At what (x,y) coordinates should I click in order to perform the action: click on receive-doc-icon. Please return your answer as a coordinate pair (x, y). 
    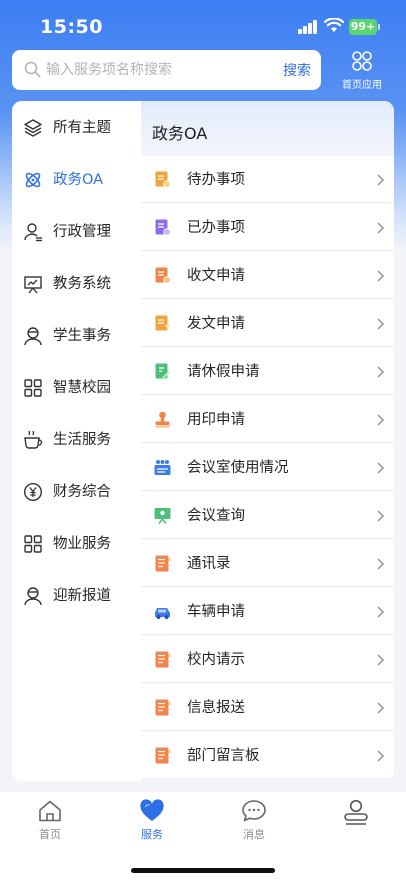
    Looking at the image, I should click on (163, 275).